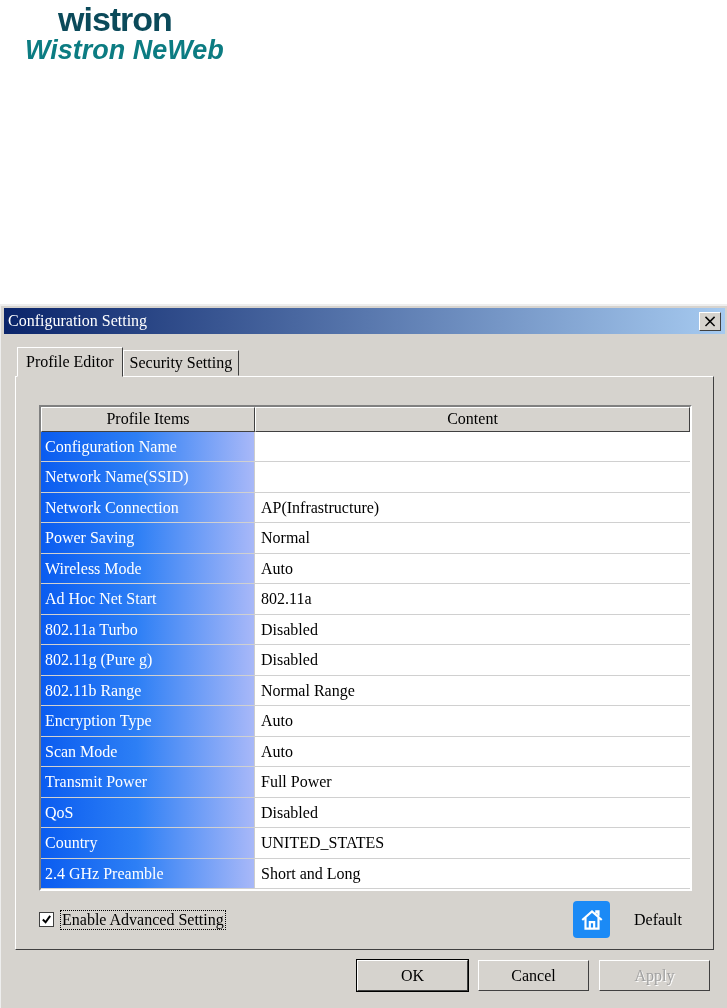 The image size is (727, 1008). Describe the element at coordinates (181, 363) in the screenshot. I see `tab: Security Setting` at that location.